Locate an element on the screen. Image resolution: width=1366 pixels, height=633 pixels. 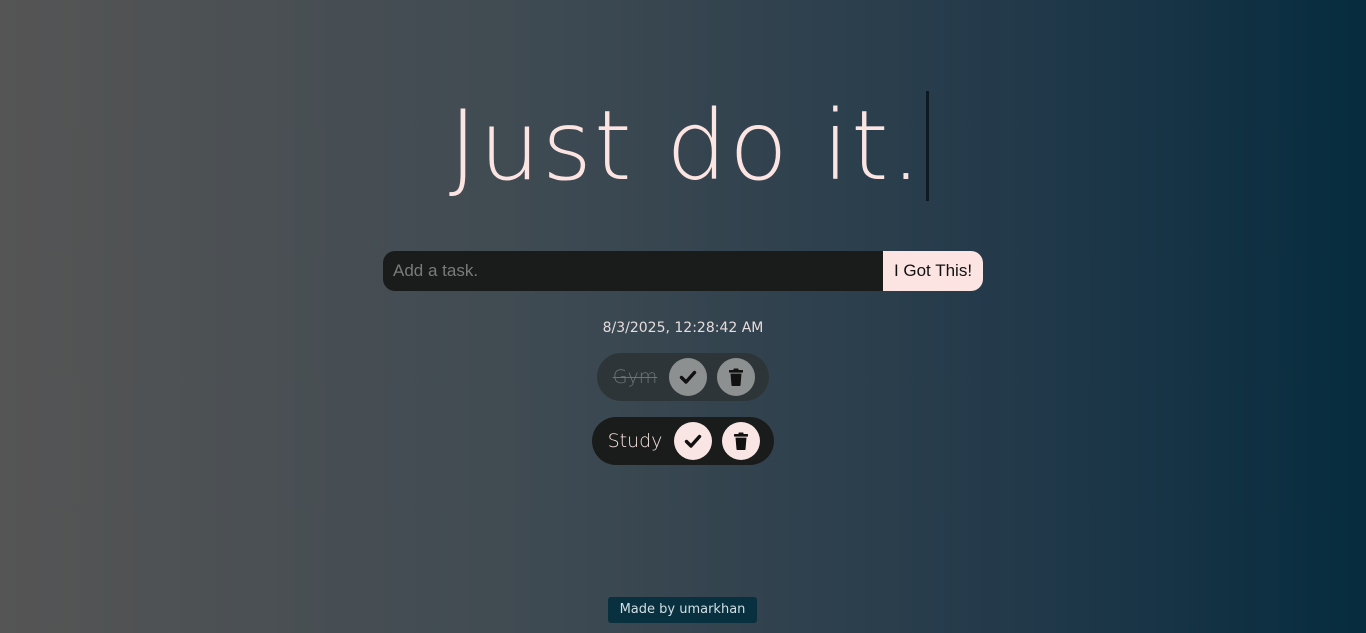
current-datetime: 8/3/2025, 12:28:42 AM is located at coordinates (683, 328).